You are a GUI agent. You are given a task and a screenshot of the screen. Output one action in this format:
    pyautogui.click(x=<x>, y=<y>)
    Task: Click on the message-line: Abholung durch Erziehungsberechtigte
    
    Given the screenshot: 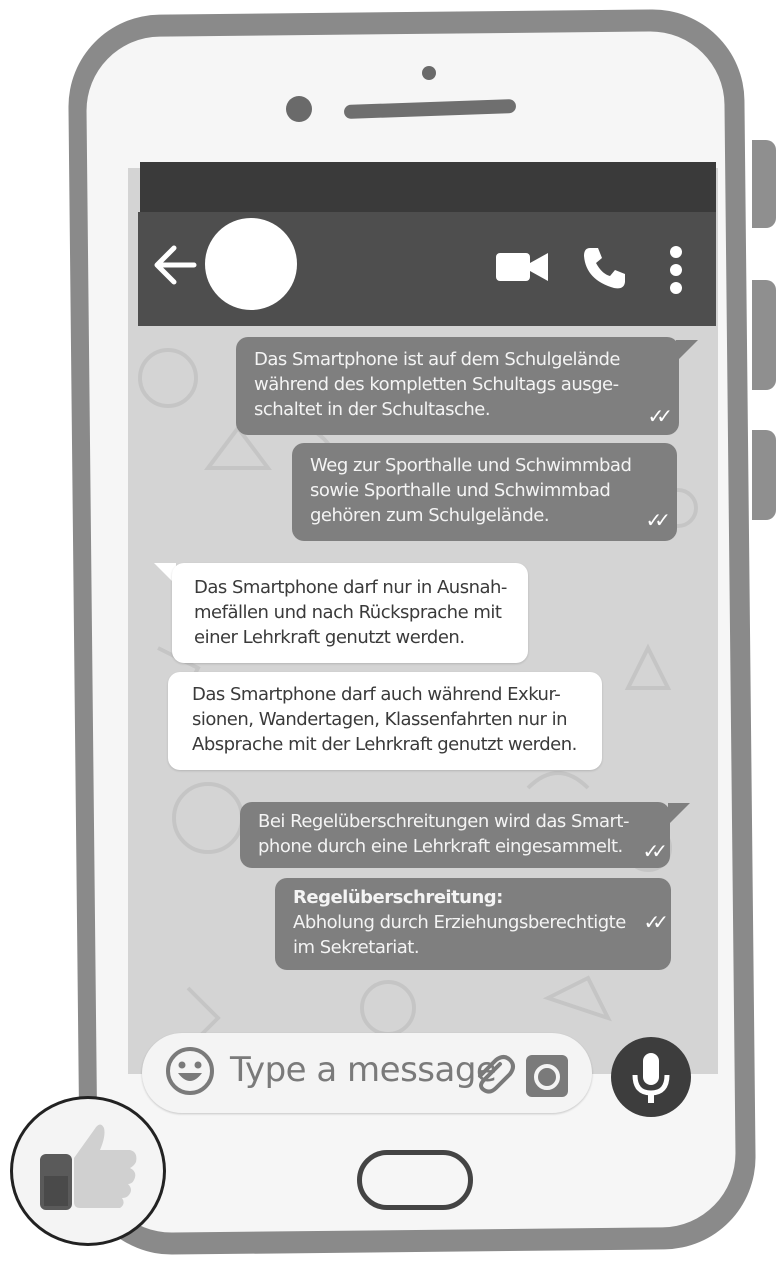 What is the action you would take?
    pyautogui.click(x=459, y=922)
    